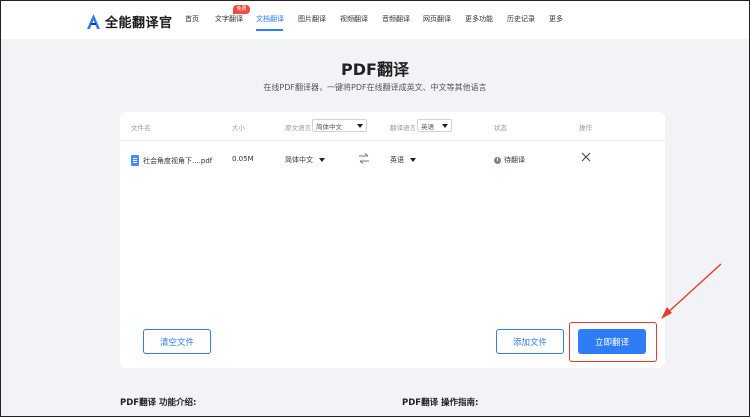  I want to click on row-source-lang: 简体中文, so click(299, 160).